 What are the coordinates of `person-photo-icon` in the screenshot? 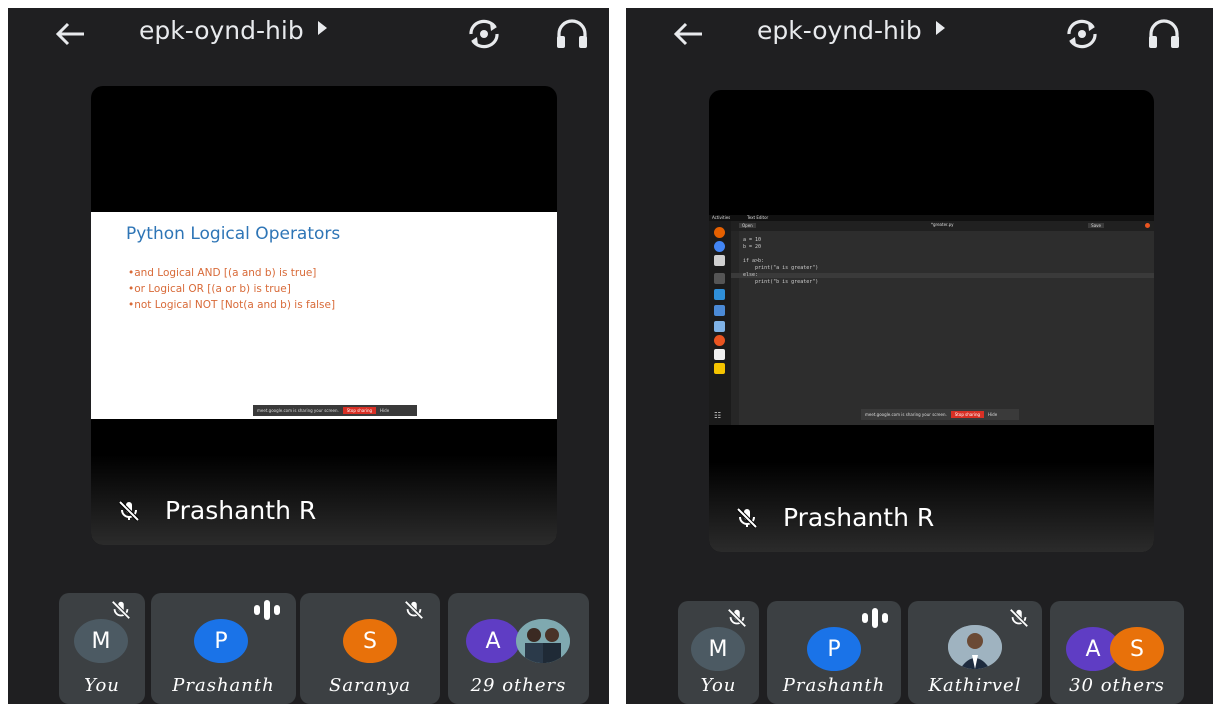 It's located at (975, 647).